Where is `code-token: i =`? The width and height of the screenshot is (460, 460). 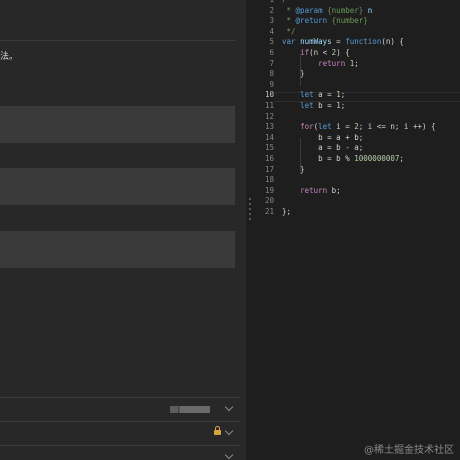 code-token: i = is located at coordinates (343, 127).